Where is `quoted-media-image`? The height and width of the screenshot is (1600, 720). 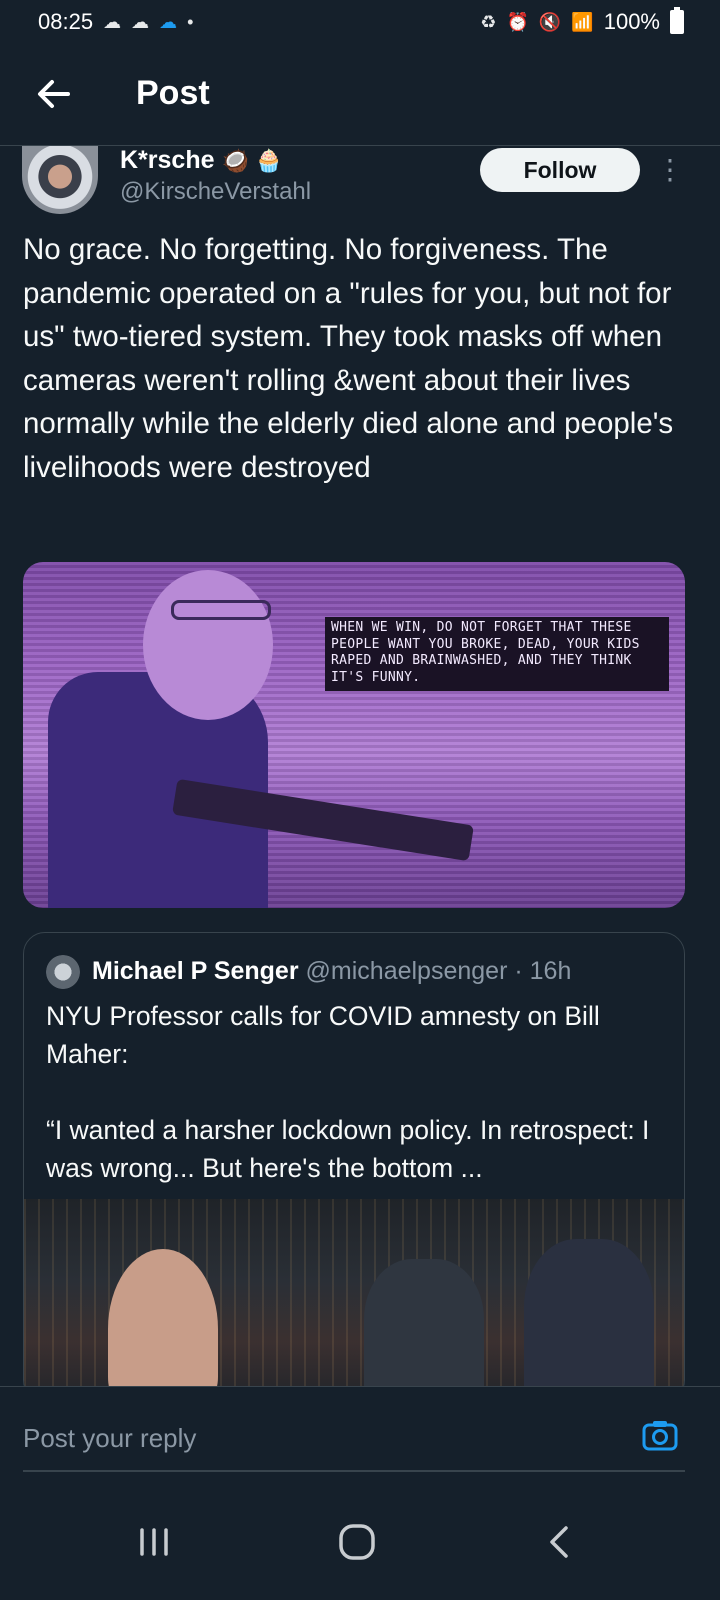
quoted-media-image is located at coordinates (354, 1300).